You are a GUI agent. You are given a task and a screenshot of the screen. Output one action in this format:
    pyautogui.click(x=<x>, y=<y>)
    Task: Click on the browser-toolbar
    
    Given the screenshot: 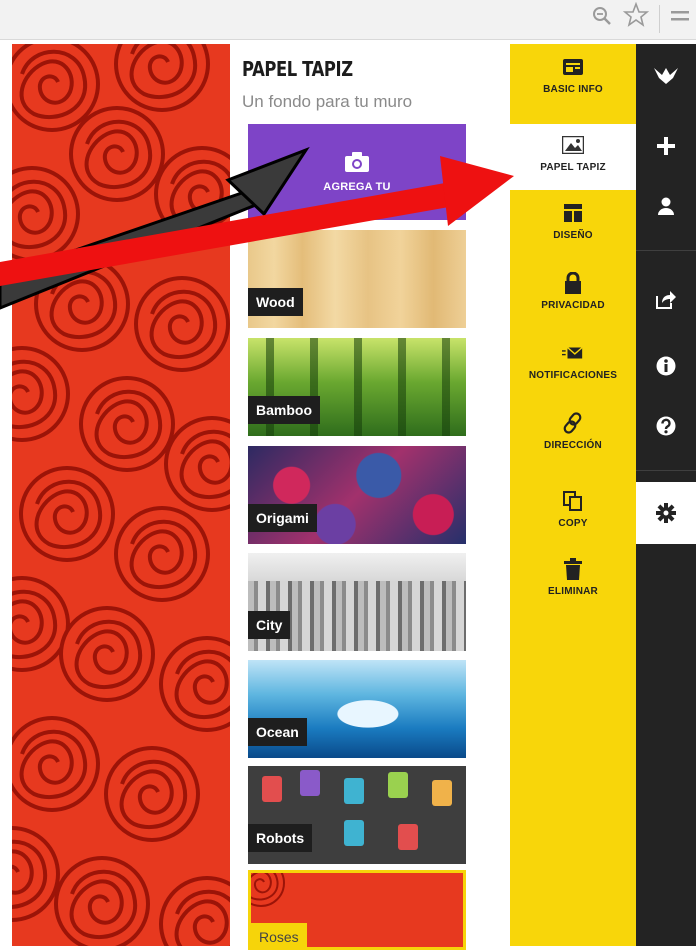 What is the action you would take?
    pyautogui.click(x=348, y=20)
    